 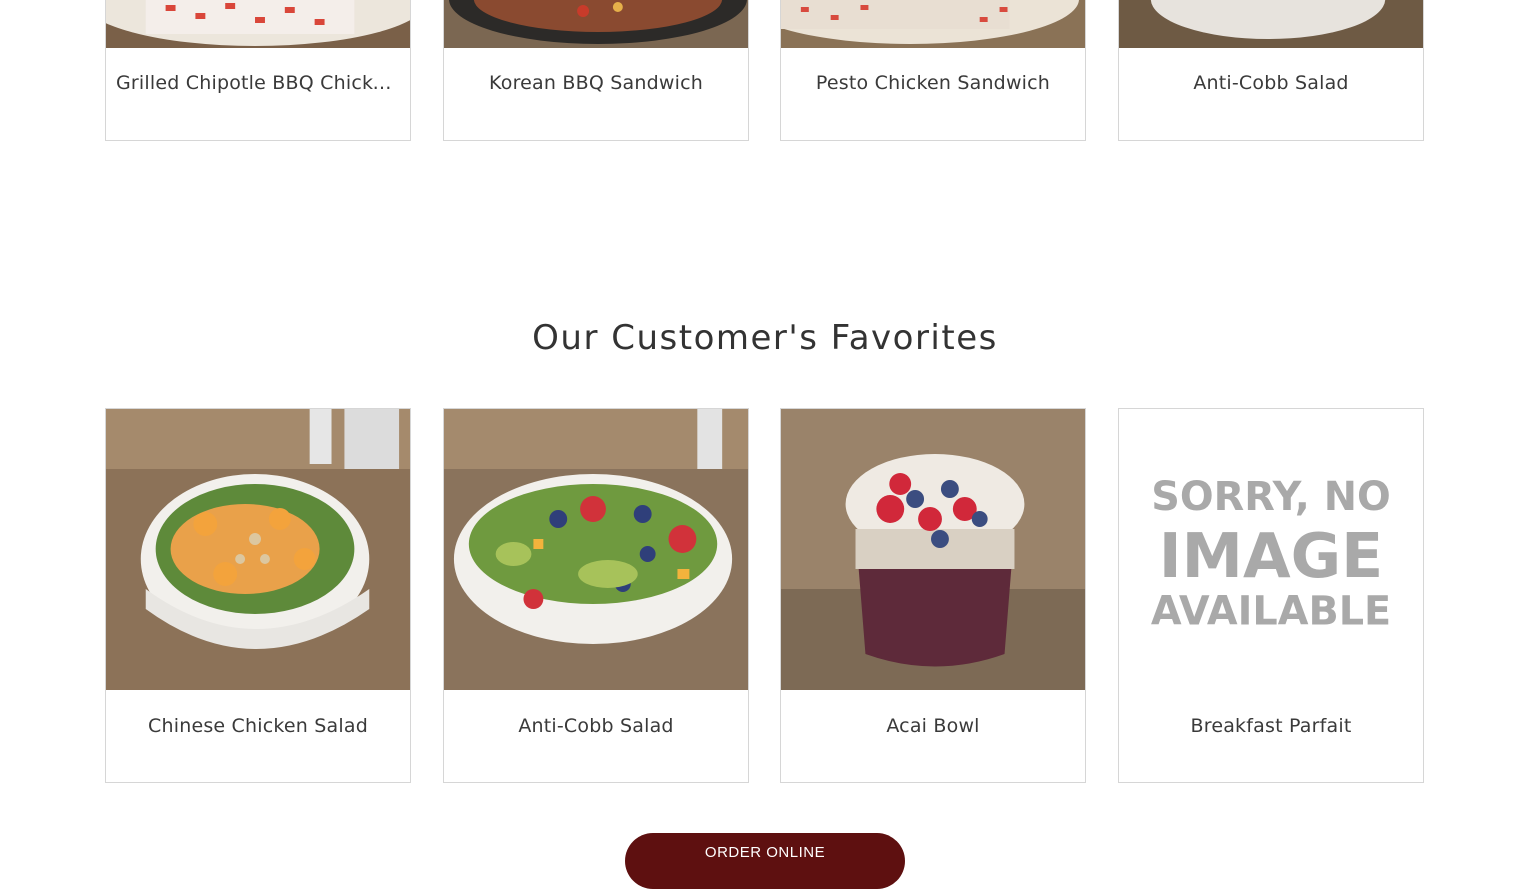 What do you see at coordinates (1271, 83) in the screenshot?
I see `menu-item-name: Anti-Cobb Salad` at bounding box center [1271, 83].